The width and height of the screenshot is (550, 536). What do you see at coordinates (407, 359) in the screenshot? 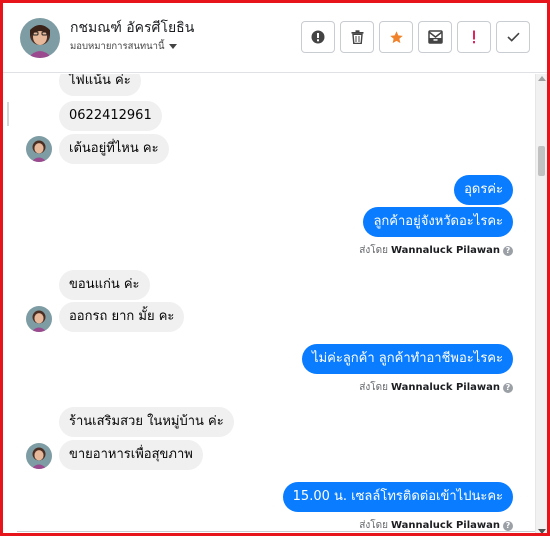
I see `outgoing-message: ไม่ค่ะลูกค้า ลูกค้าทำอาชีพอะไรคะ` at bounding box center [407, 359].